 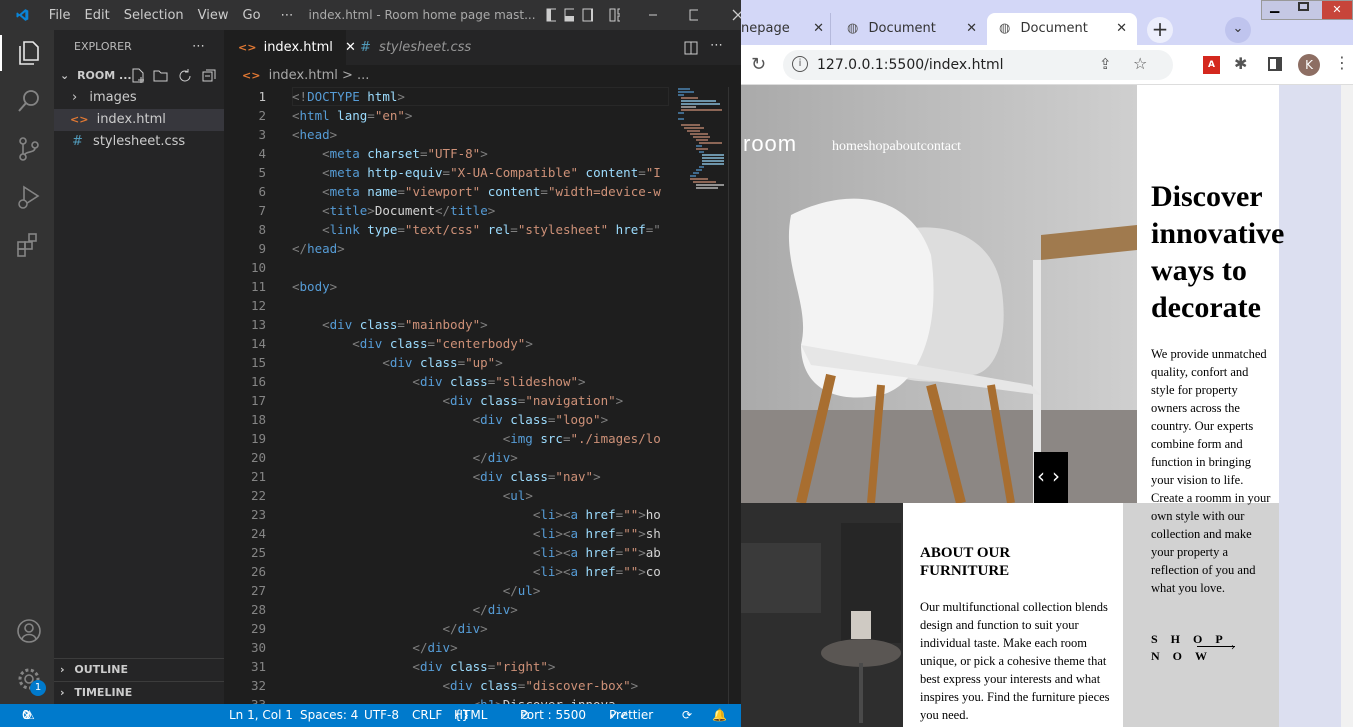 I want to click on profile-avatar: K, so click(x=1309, y=65).